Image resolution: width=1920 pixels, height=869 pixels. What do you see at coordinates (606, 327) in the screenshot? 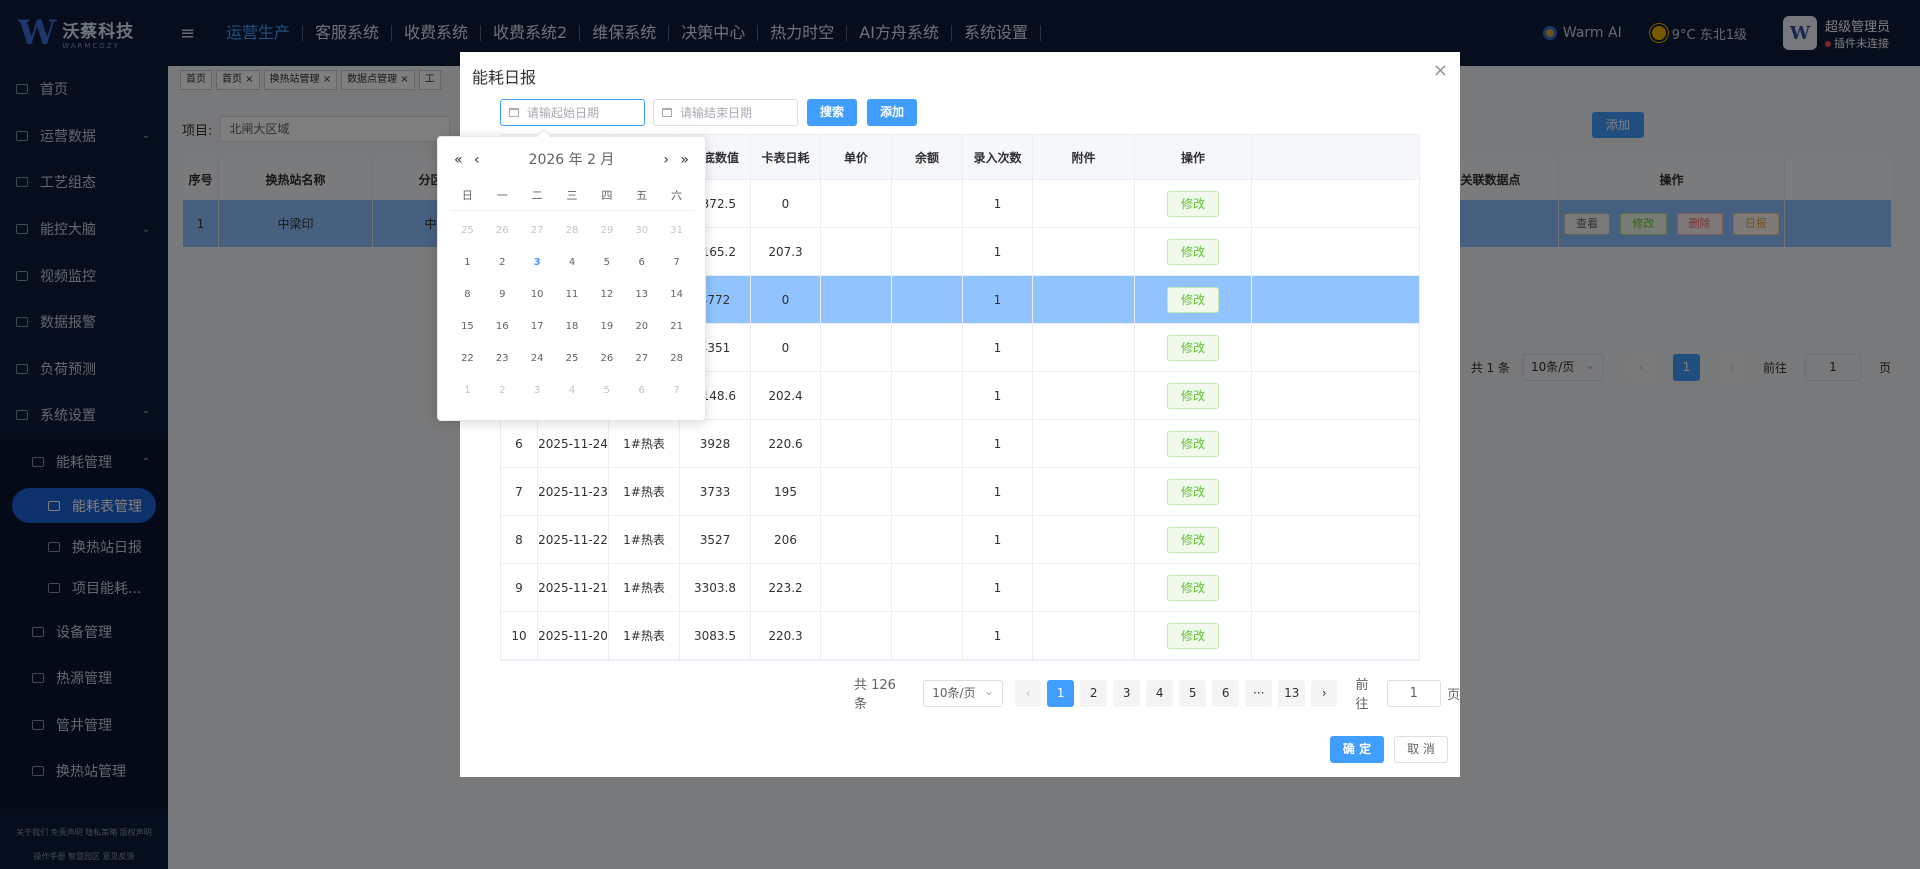
I see `date-cell: 19` at bounding box center [606, 327].